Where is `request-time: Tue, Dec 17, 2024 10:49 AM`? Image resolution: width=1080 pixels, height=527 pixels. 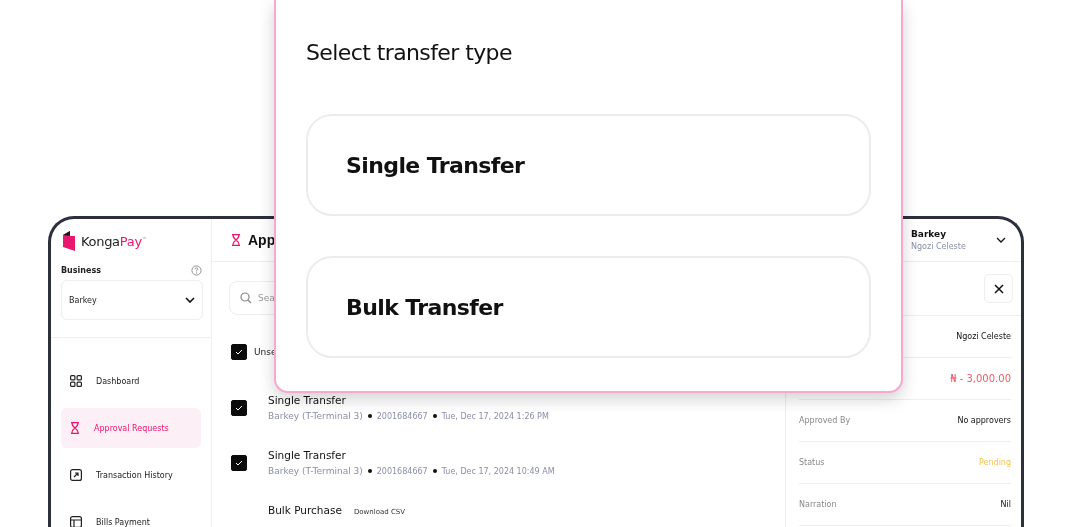
request-time: Tue, Dec 17, 2024 10:49 AM is located at coordinates (498, 471).